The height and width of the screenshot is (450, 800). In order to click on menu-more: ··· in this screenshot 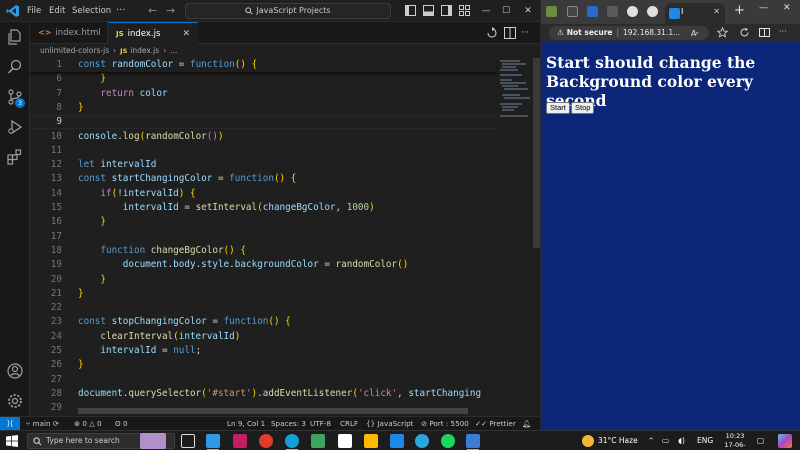, I will do `click(121, 11)`.